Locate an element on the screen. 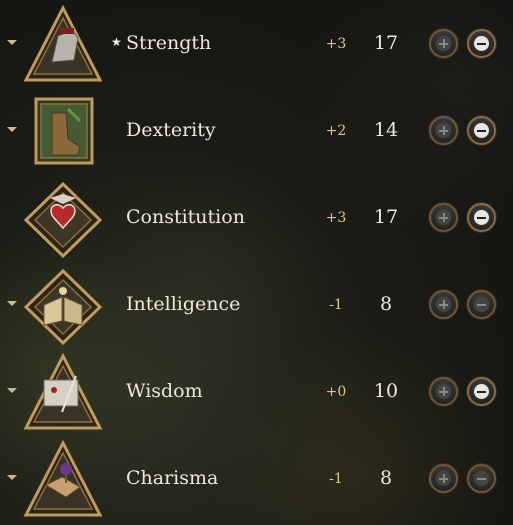 The height and width of the screenshot is (525, 513). ability-score: 14 is located at coordinates (386, 130).